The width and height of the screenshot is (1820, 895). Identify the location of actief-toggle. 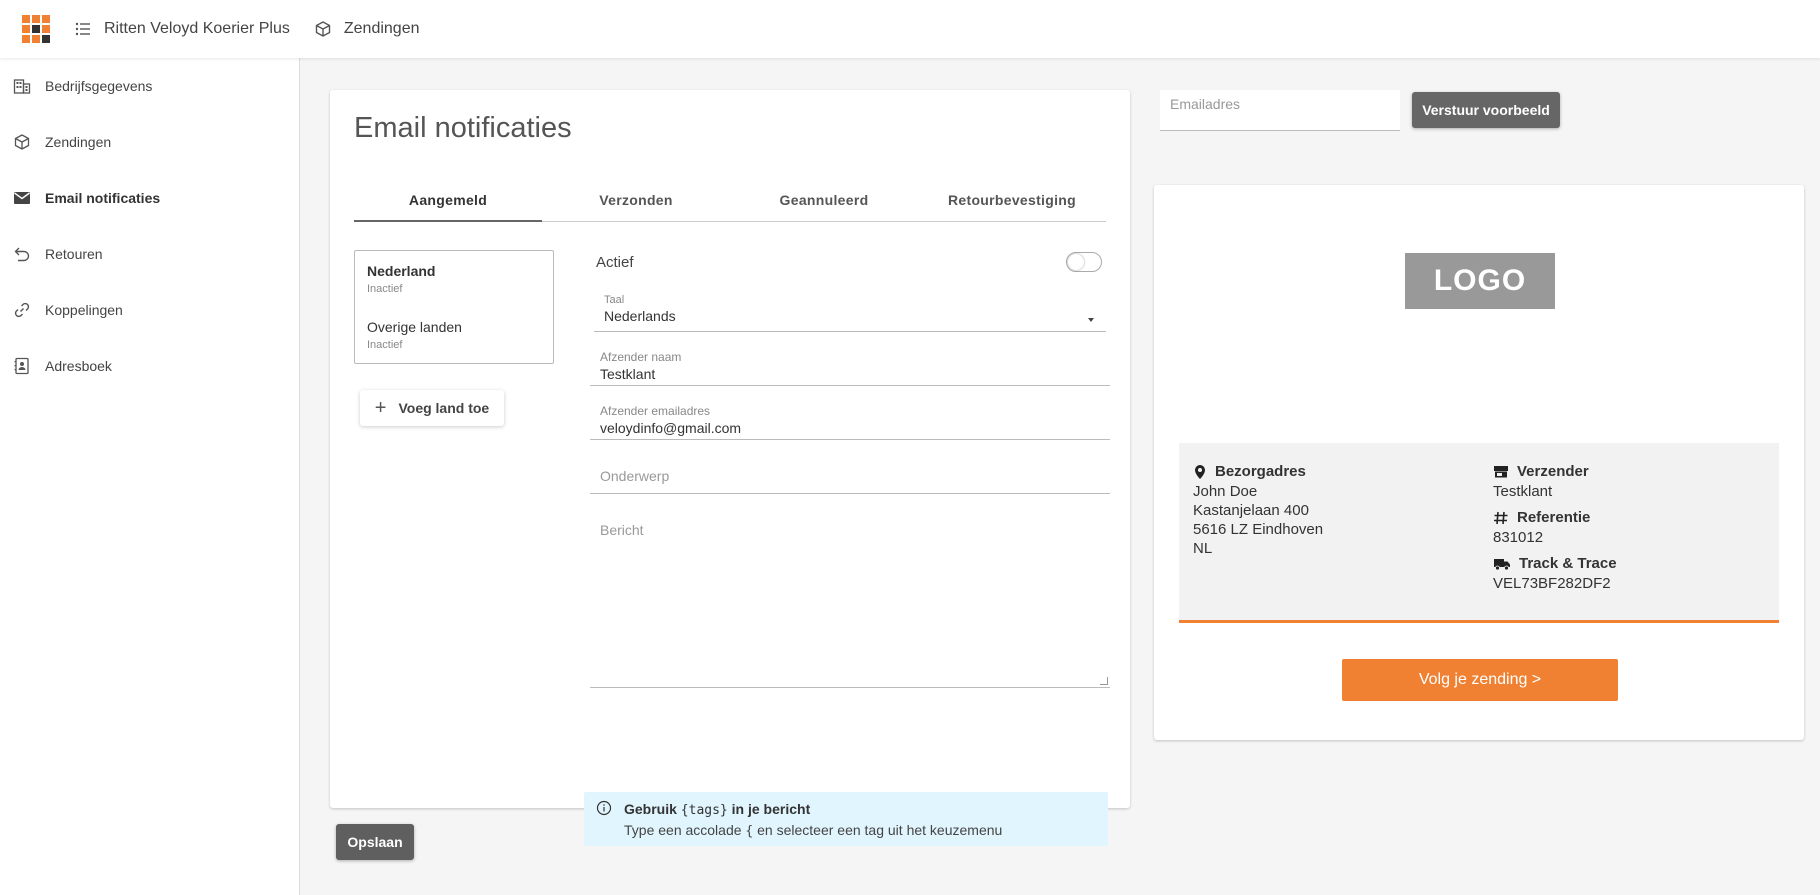
(1084, 262).